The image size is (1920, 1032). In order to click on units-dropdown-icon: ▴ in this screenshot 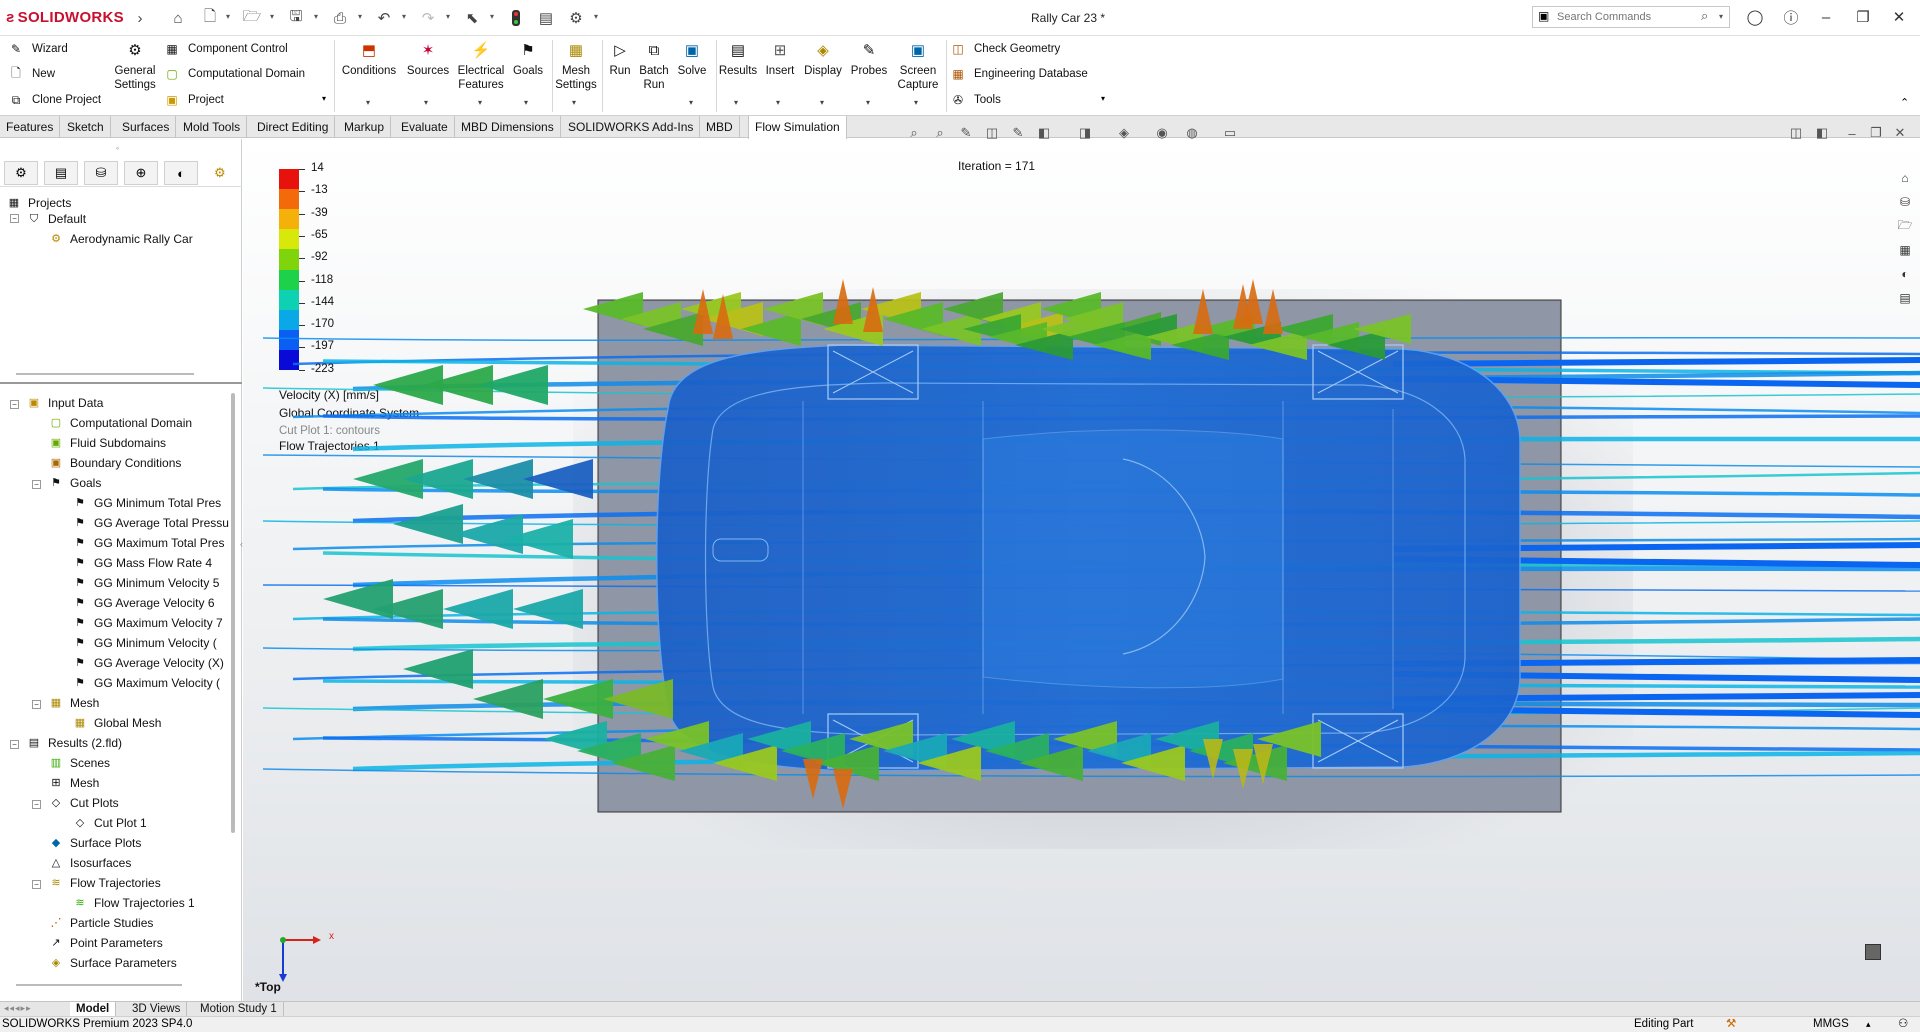, I will do `click(1868, 1024)`.